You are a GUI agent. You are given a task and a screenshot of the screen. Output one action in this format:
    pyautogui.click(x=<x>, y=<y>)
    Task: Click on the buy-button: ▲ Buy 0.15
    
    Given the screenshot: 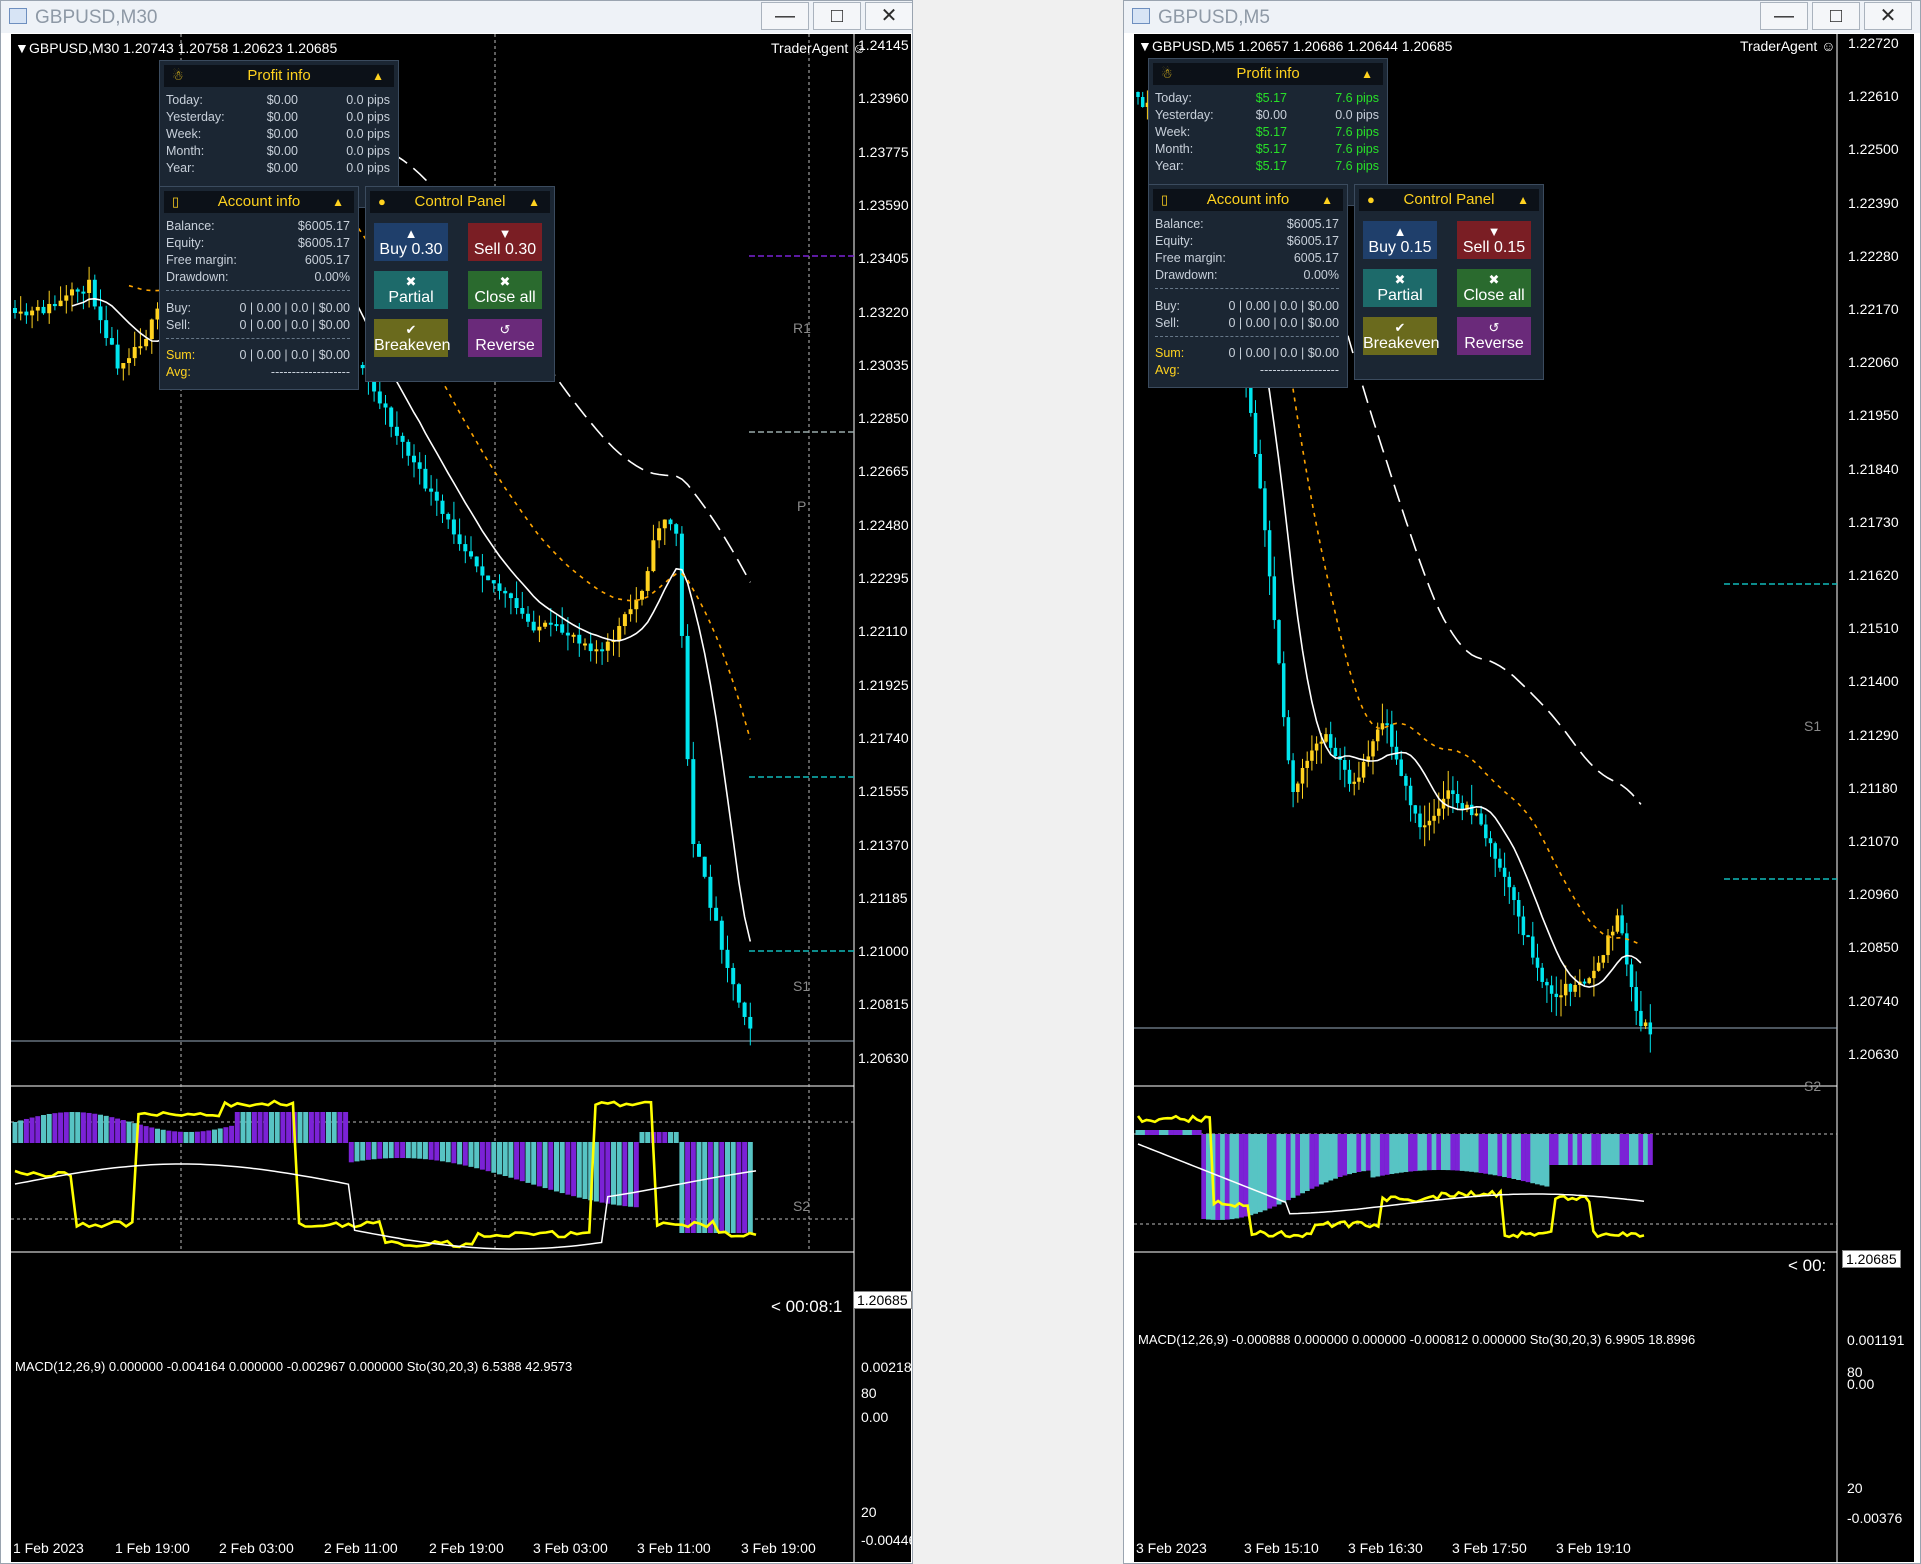 What is the action you would take?
    pyautogui.click(x=1400, y=240)
    